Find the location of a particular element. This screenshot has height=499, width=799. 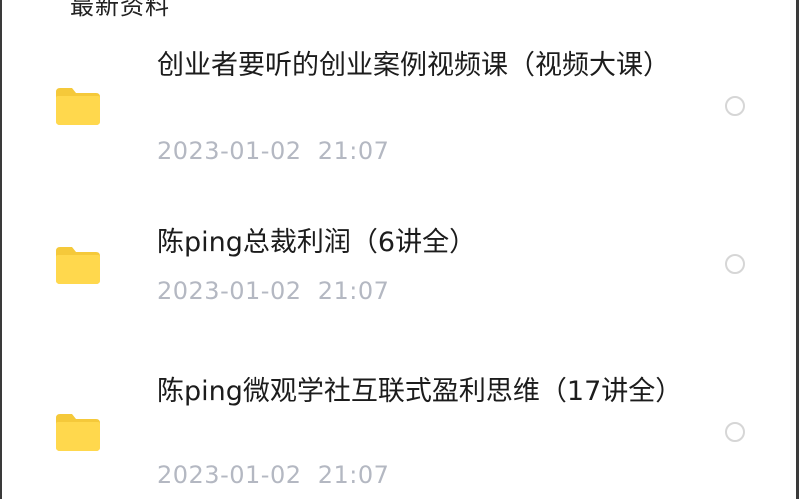

screen-edge-left is located at coordinates (1, 249).